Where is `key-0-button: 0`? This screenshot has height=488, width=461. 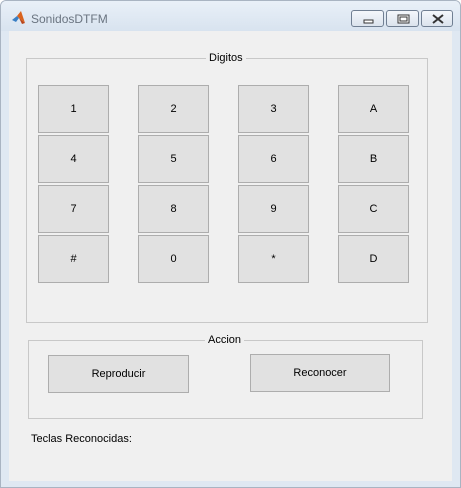 key-0-button: 0 is located at coordinates (173, 259).